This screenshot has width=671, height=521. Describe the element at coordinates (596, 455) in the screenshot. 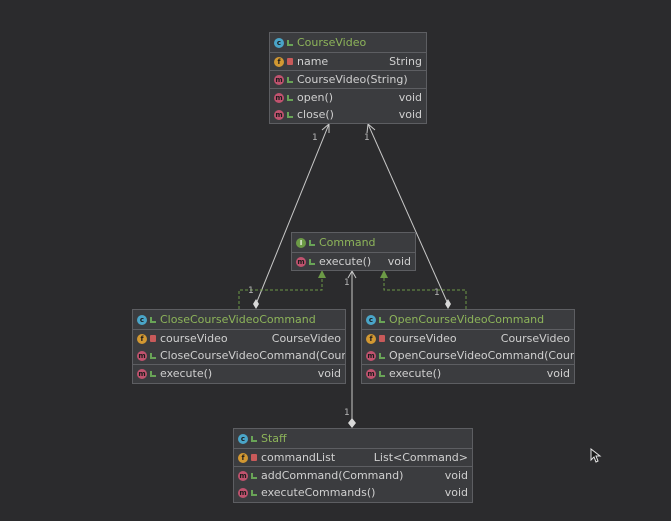

I see `mouse-pointer-icon` at that location.